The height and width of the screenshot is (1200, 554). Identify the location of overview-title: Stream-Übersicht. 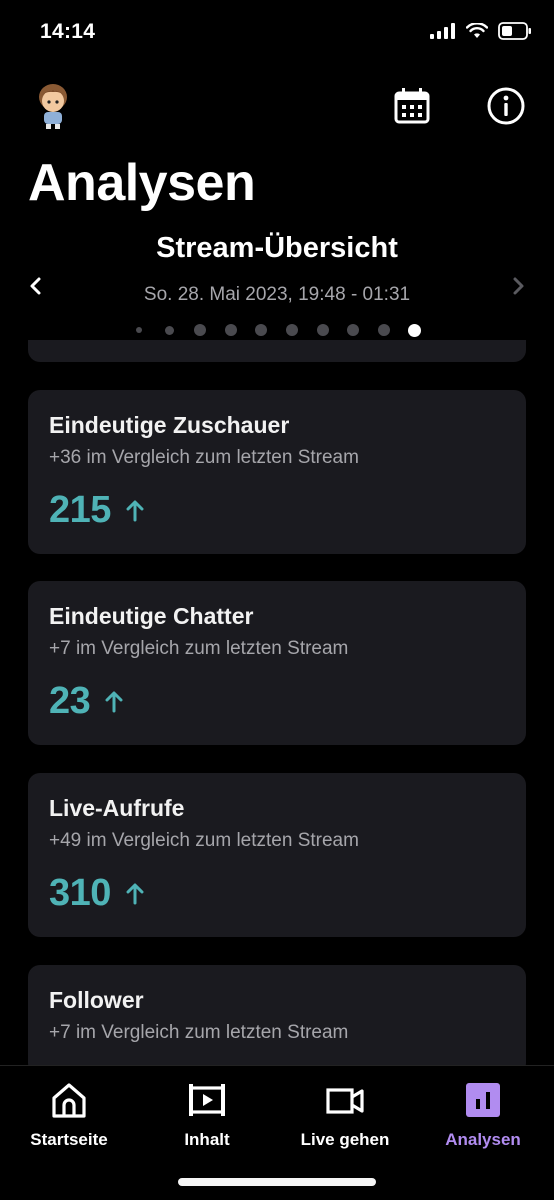
(277, 248).